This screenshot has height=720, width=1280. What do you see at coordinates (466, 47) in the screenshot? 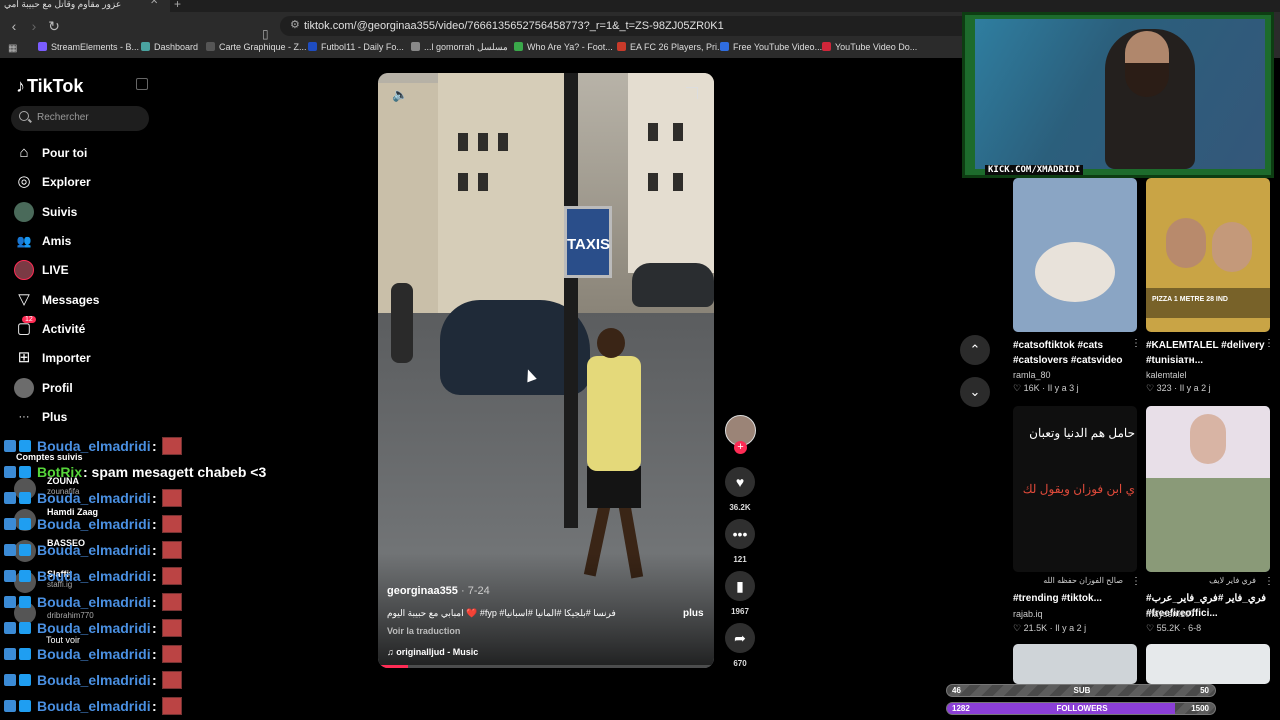
I see `bookmark-label: ...l gomorrah مسلسل` at bounding box center [466, 47].